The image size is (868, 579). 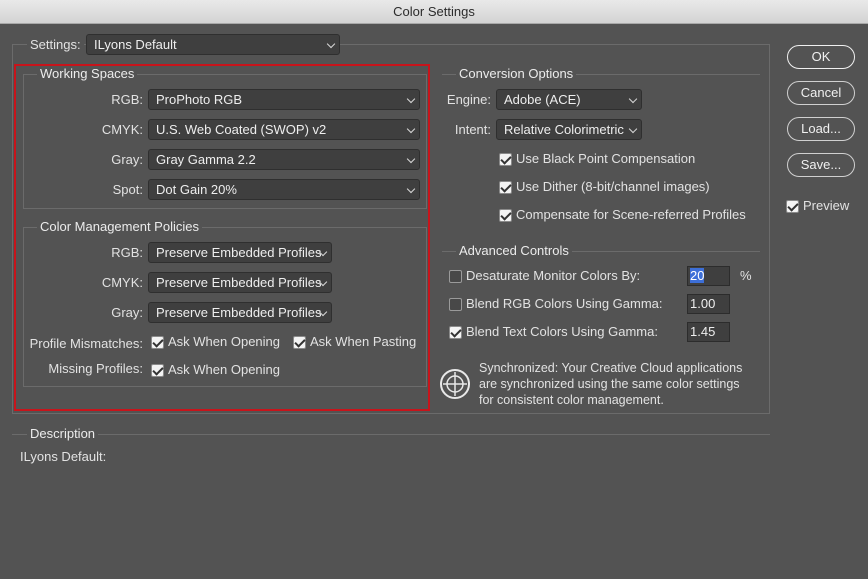 What do you see at coordinates (468, 99) in the screenshot?
I see `engine-label: Engine:` at bounding box center [468, 99].